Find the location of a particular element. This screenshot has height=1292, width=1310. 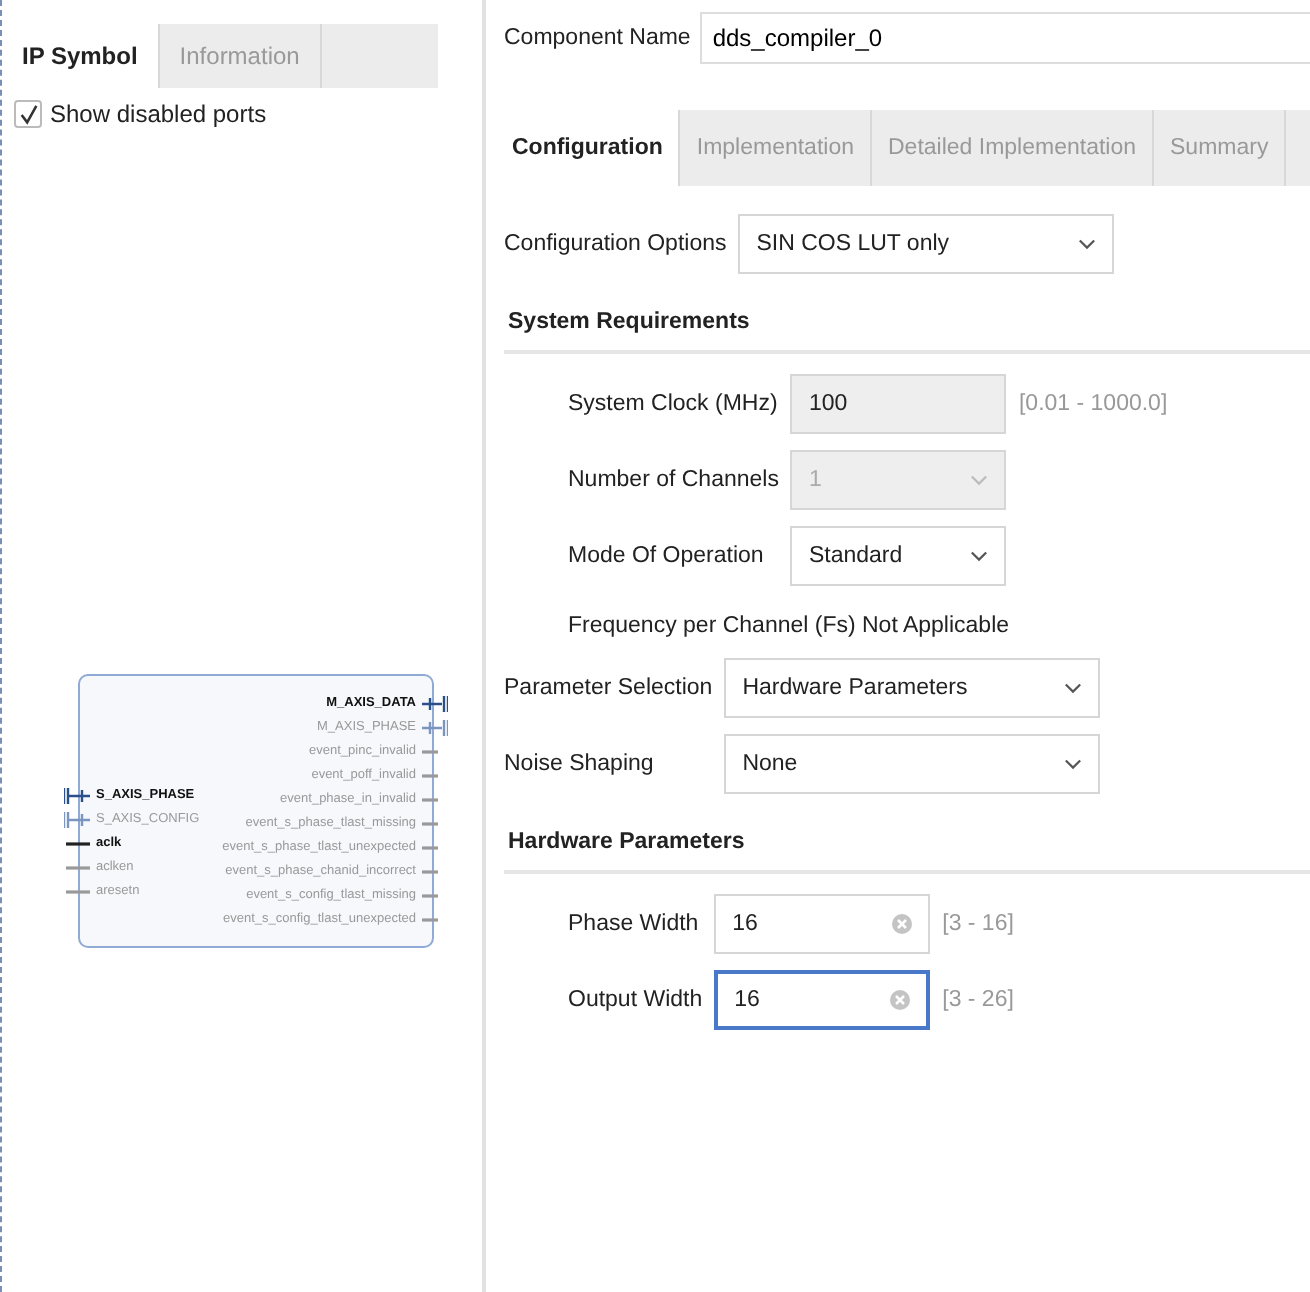

tab: Configuration is located at coordinates (588, 148).